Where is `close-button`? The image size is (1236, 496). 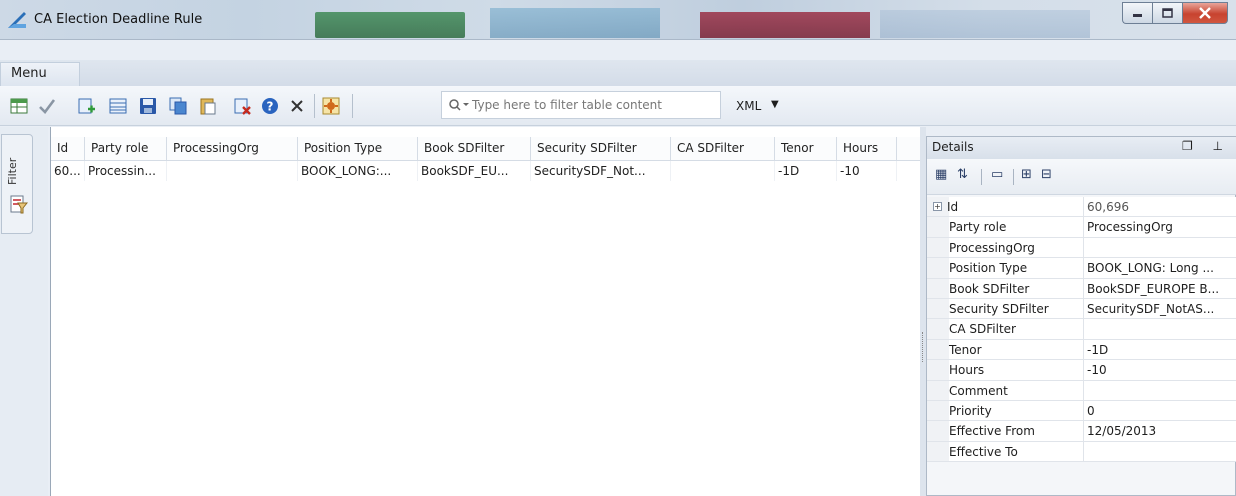 close-button is located at coordinates (1205, 13).